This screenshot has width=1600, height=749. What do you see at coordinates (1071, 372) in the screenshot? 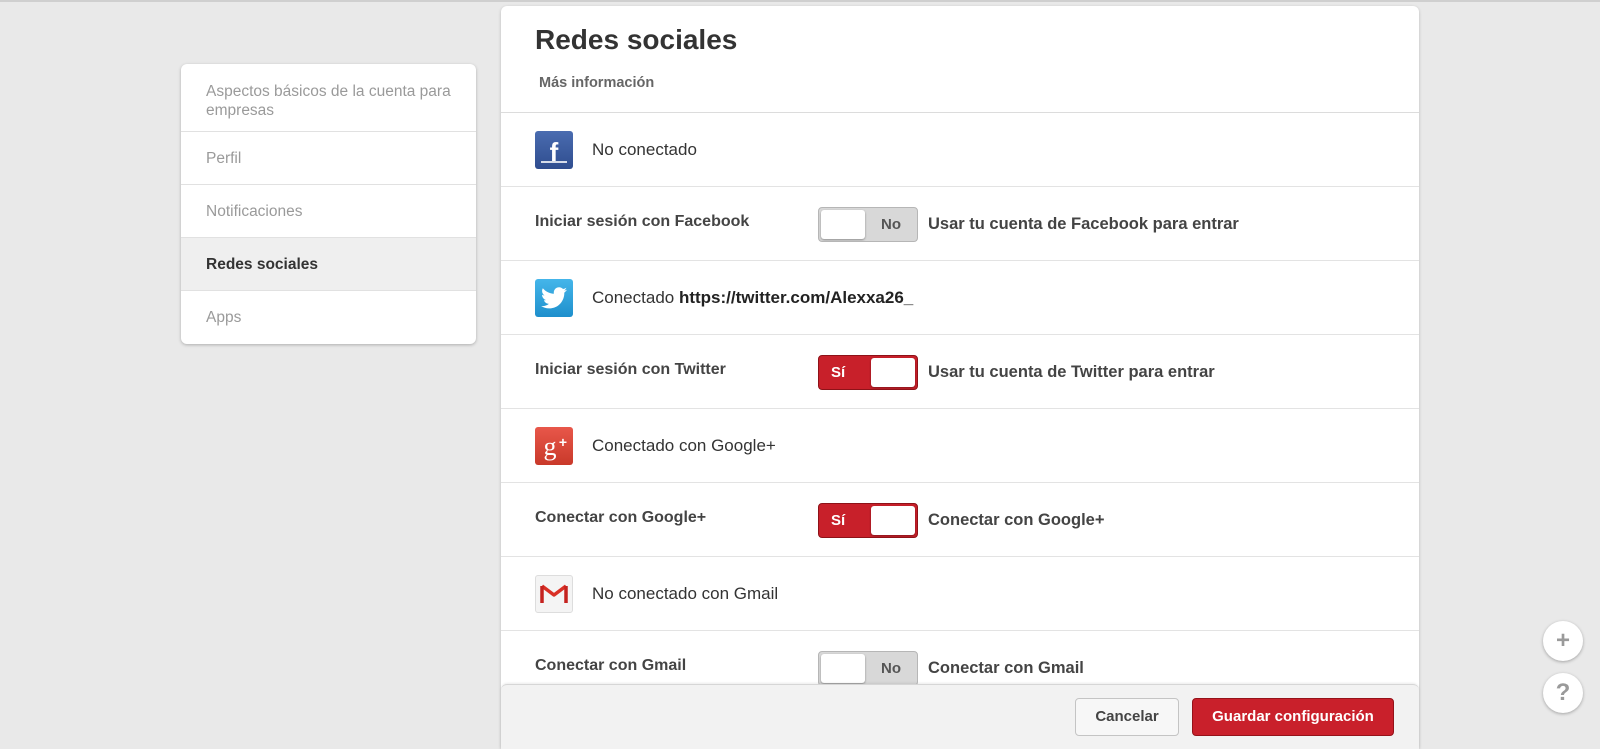
I see `twitter-login-description: Usar tu cuenta de Twitter para entrar` at bounding box center [1071, 372].